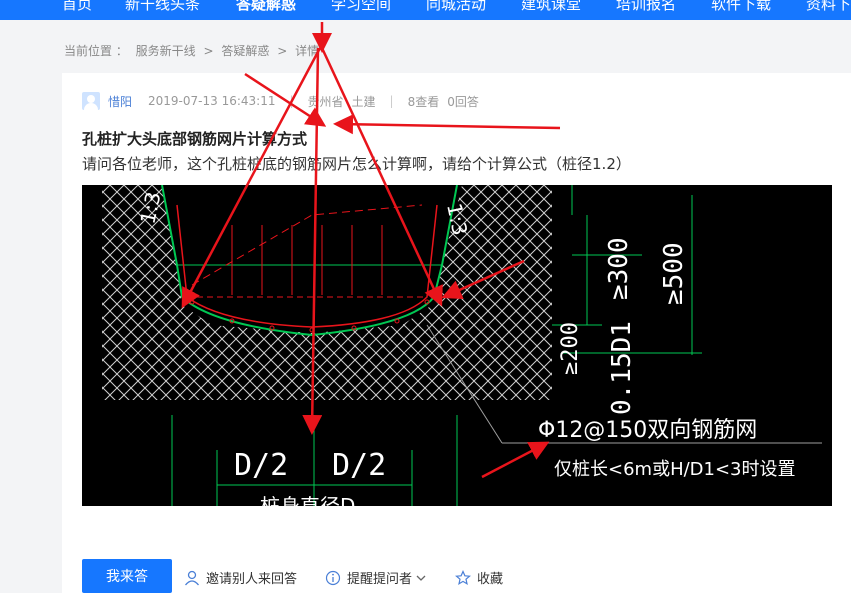 The width and height of the screenshot is (851, 593). What do you see at coordinates (363, 101) in the screenshot?
I see `question-category: 土建` at bounding box center [363, 101].